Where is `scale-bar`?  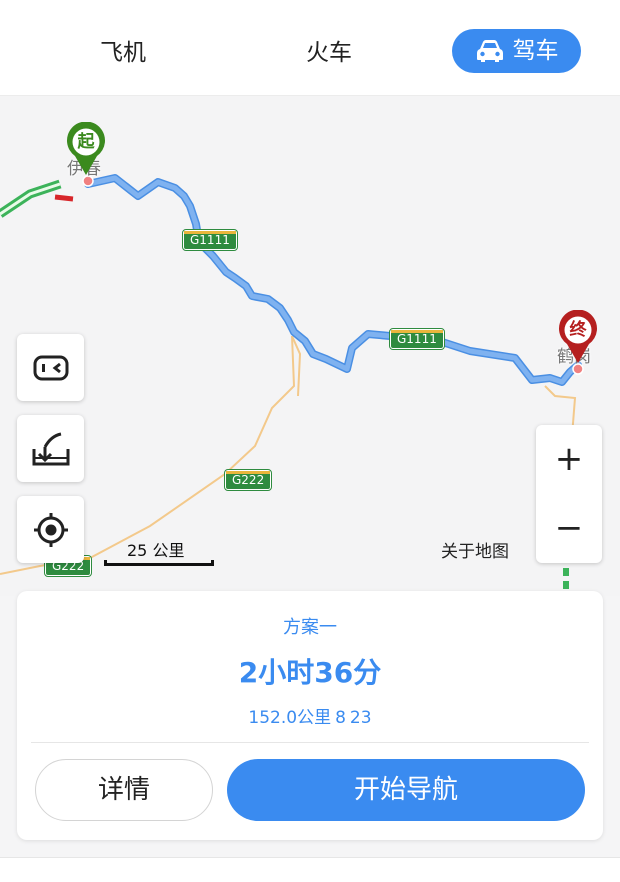 scale-bar is located at coordinates (159, 563).